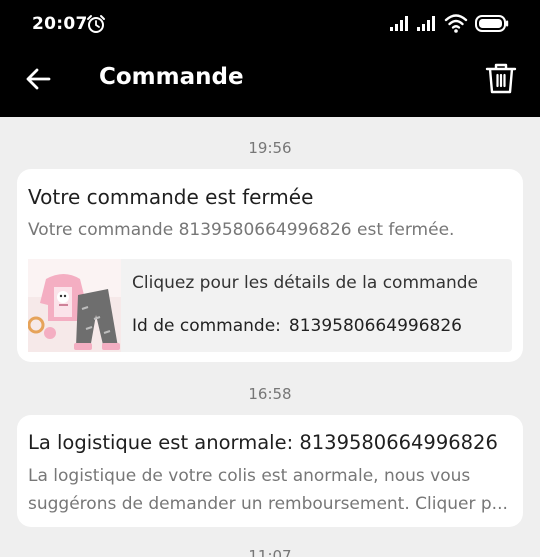 This screenshot has width=540, height=557. What do you see at coordinates (270, 24) in the screenshot?
I see `status-bar: 20:07` at bounding box center [270, 24].